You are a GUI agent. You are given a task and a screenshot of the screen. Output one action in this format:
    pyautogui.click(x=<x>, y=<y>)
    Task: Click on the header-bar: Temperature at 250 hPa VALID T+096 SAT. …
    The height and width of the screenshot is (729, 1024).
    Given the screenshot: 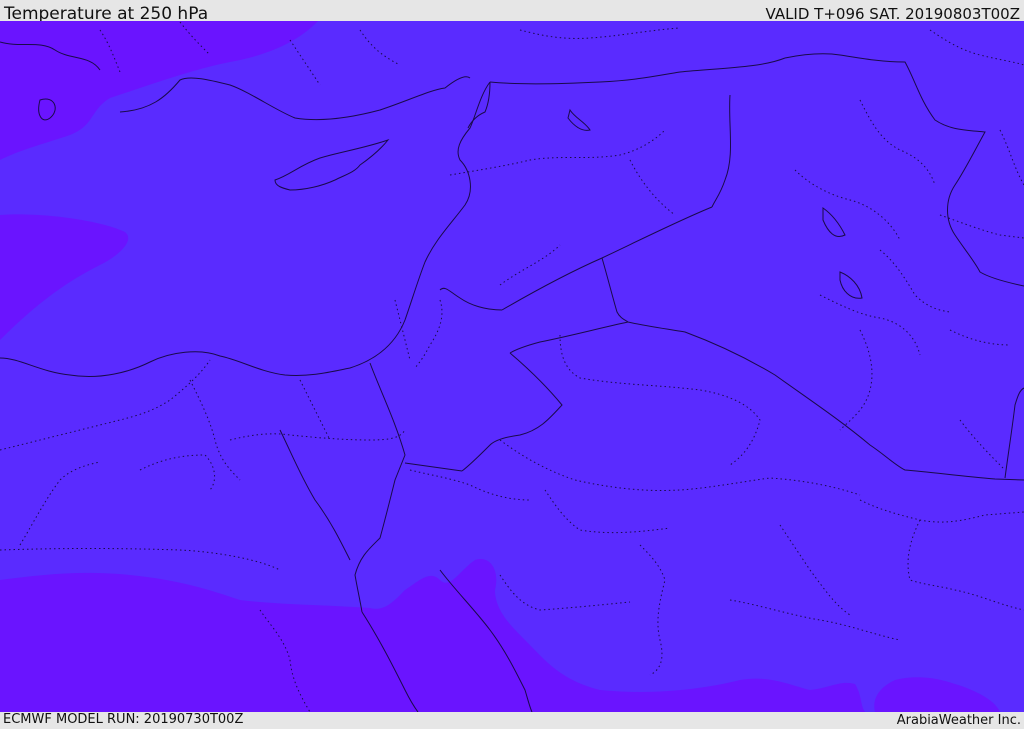 What is the action you would take?
    pyautogui.click(x=512, y=12)
    